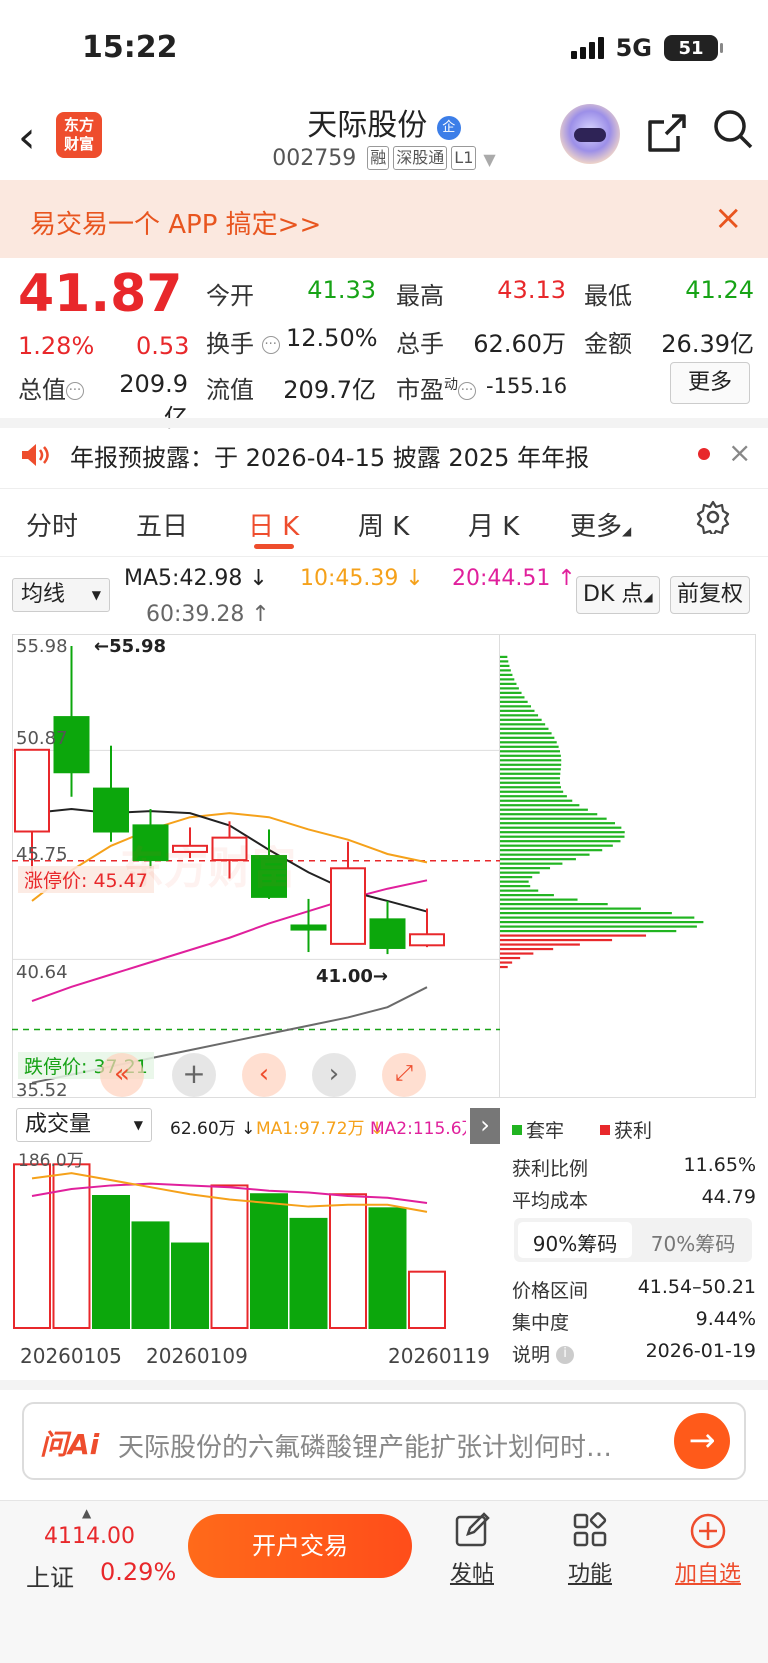 This screenshot has width=768, height=1663. I want to click on gear-icon, so click(713, 521).